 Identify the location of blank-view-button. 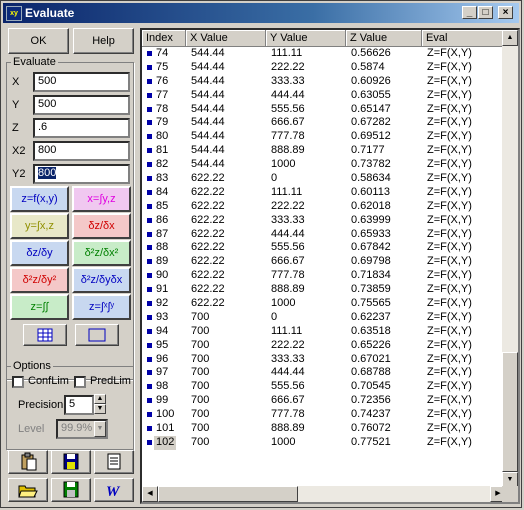
(97, 335).